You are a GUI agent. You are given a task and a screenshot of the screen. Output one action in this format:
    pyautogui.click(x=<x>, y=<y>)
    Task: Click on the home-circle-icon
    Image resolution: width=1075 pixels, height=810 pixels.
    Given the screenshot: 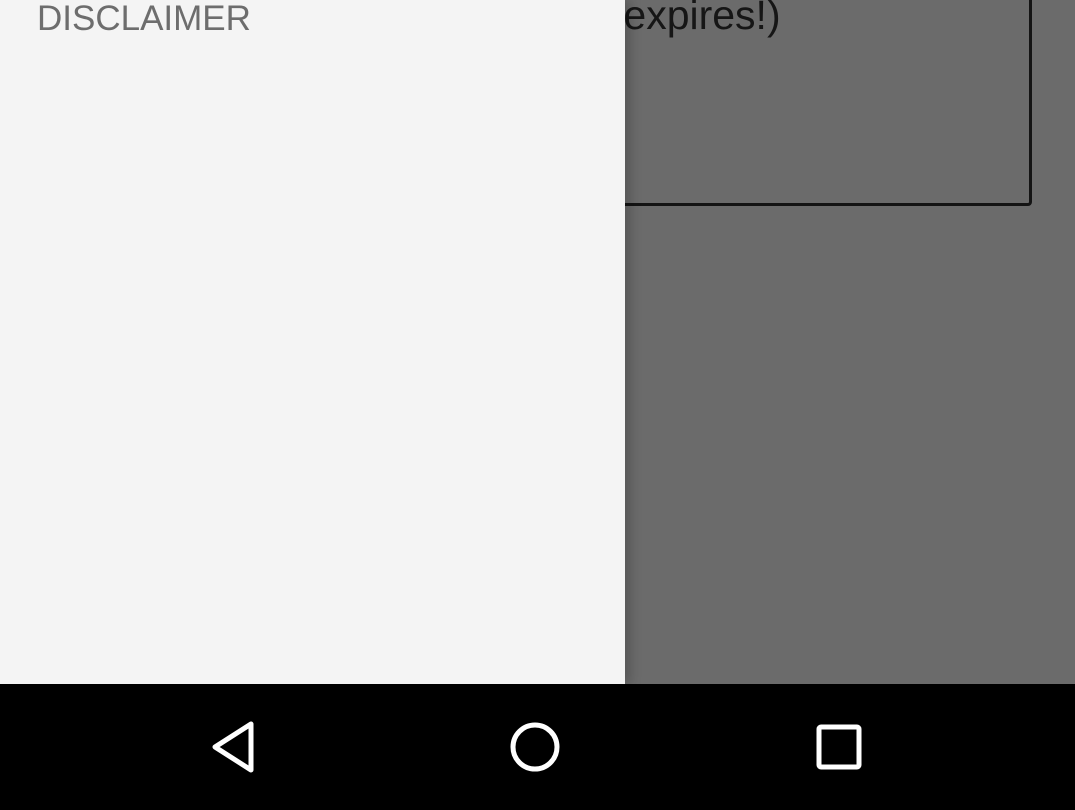 What is the action you would take?
    pyautogui.click(x=535, y=747)
    